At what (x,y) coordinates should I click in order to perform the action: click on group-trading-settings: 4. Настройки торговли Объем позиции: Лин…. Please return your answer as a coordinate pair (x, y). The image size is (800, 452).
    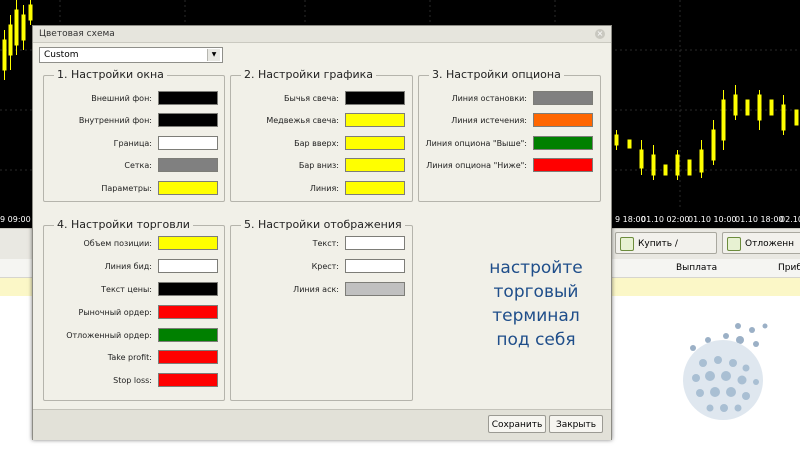
    Looking at the image, I should click on (134, 309).